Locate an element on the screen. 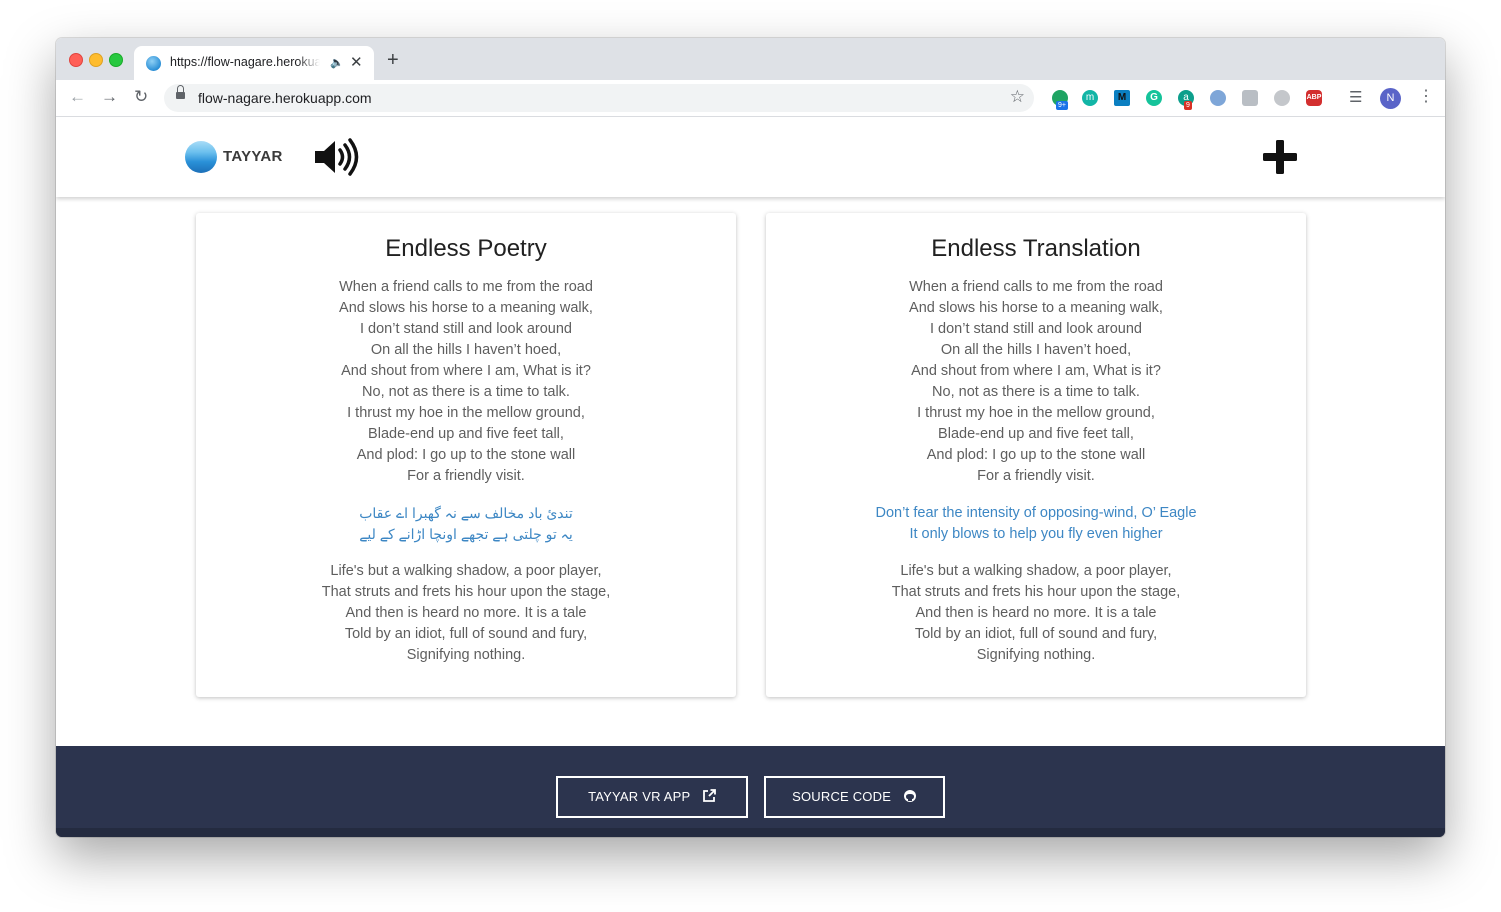 The image size is (1501, 912). forward-arrow-icon: → is located at coordinates (109, 97).